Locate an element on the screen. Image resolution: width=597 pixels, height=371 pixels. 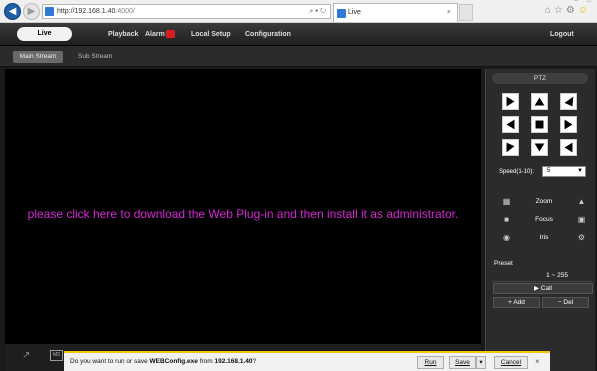
browser-tab-live: Live × is located at coordinates (395, 12).